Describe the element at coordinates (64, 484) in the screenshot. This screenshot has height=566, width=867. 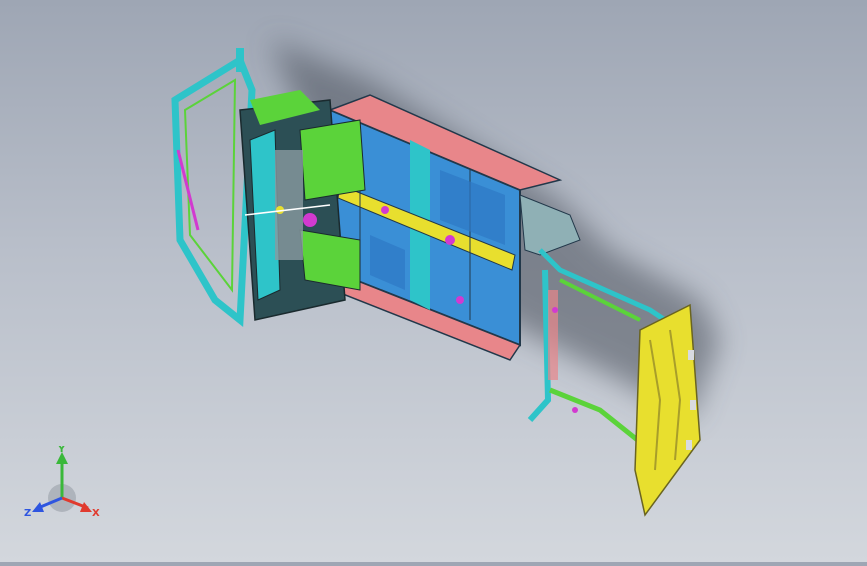
I see `view-orientation-triad: Y X Z` at that location.